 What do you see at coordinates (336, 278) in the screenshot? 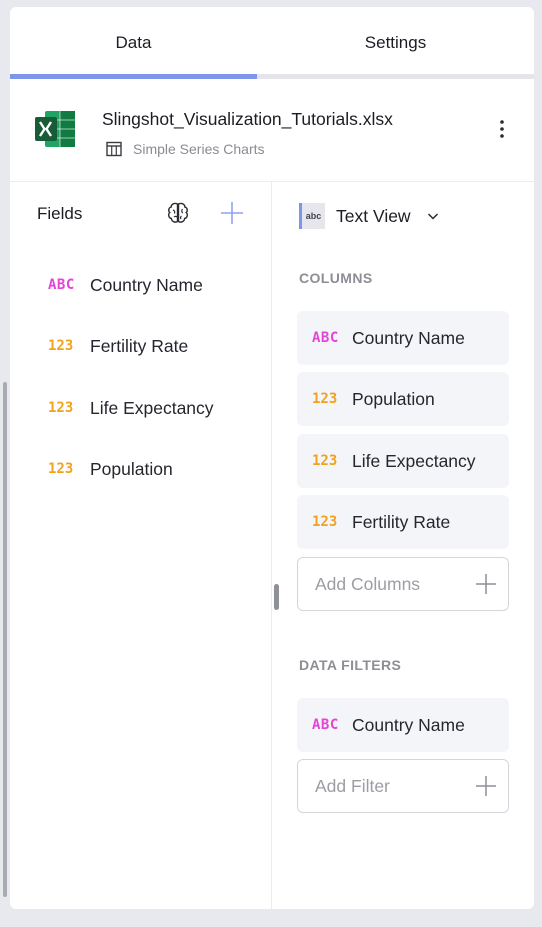
I see `columns-section-title: COLUMNS` at bounding box center [336, 278].